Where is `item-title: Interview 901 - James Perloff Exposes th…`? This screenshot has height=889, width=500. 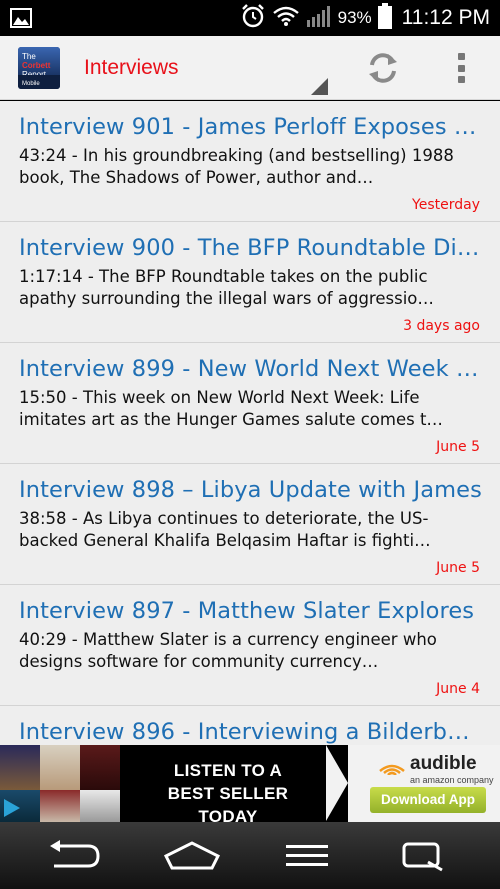 item-title: Interview 901 - James Perloff Exposes th… is located at coordinates (250, 127).